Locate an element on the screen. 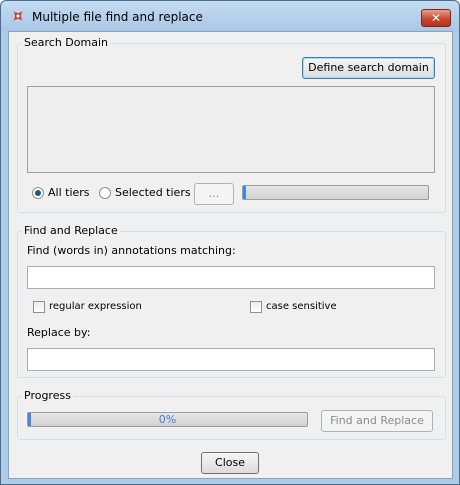 Image resolution: width=460 pixels, height=485 pixels. all-tiers-radio is located at coordinates (38, 193).